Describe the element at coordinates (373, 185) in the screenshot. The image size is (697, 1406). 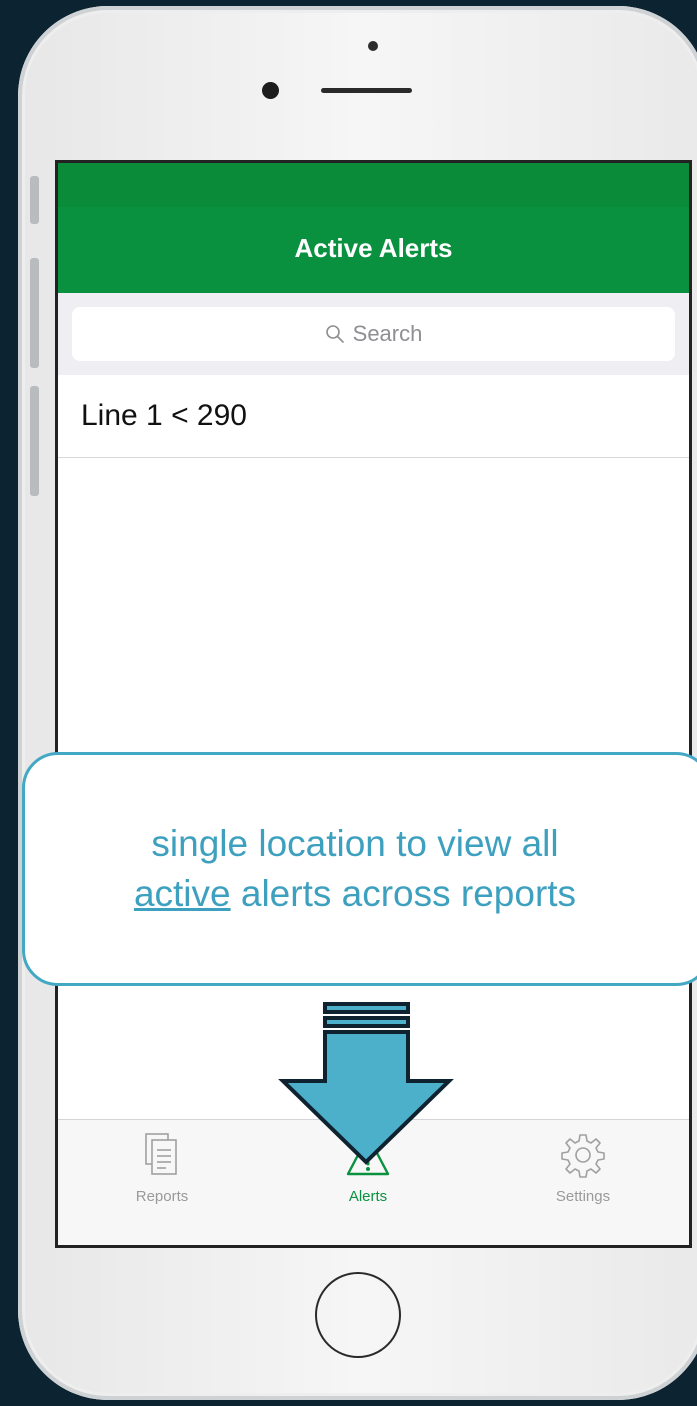
I see `status-bar` at that location.